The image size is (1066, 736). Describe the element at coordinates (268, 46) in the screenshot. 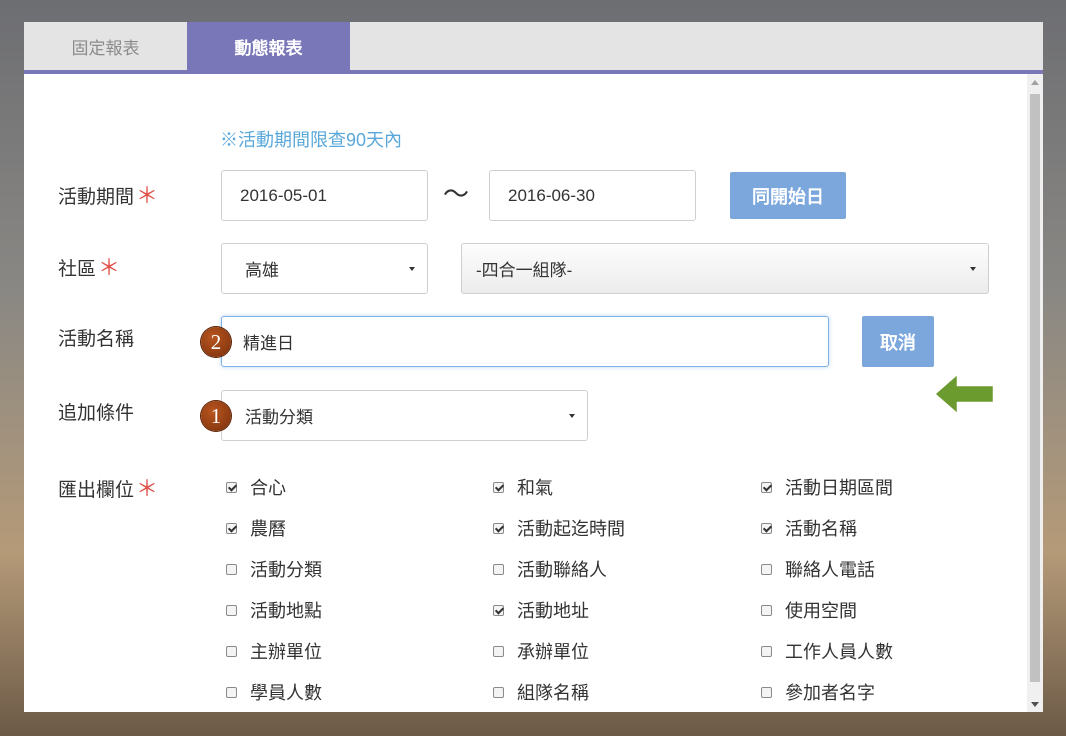

I see `tab-dynamic-report: 動態報表` at that location.